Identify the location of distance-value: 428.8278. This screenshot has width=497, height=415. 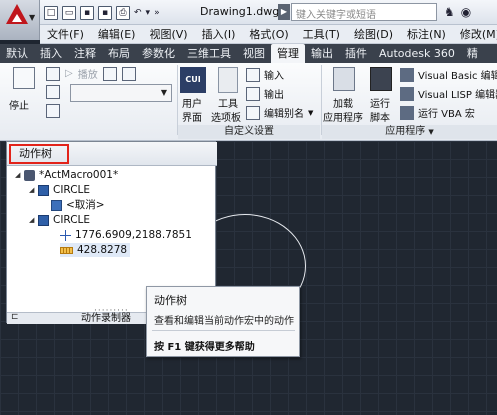
(102, 250).